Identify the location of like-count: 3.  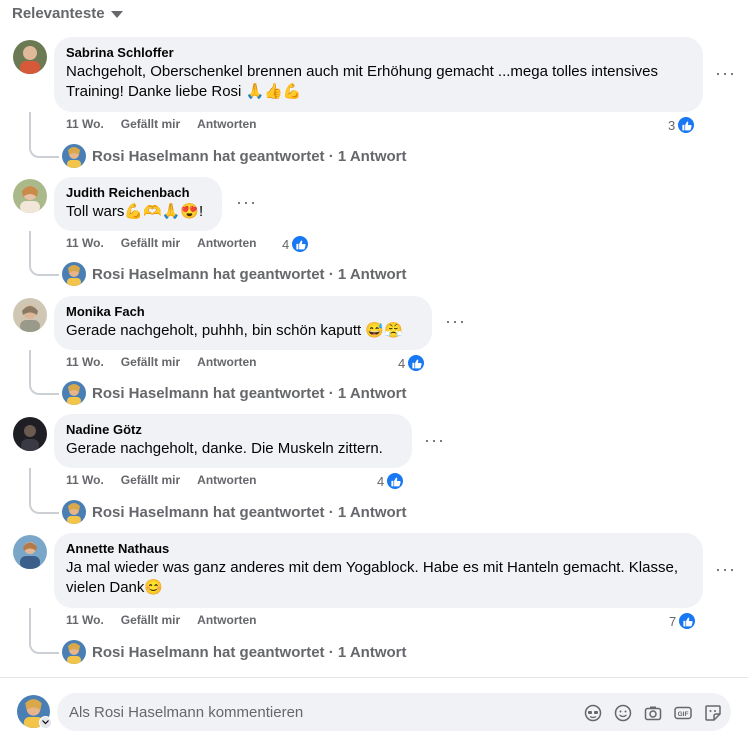
(672, 125).